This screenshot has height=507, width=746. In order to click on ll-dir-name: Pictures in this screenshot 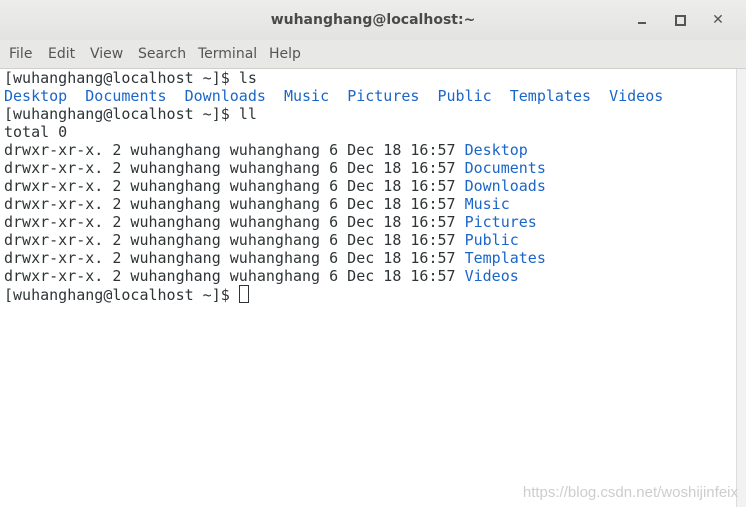, I will do `click(500, 222)`.